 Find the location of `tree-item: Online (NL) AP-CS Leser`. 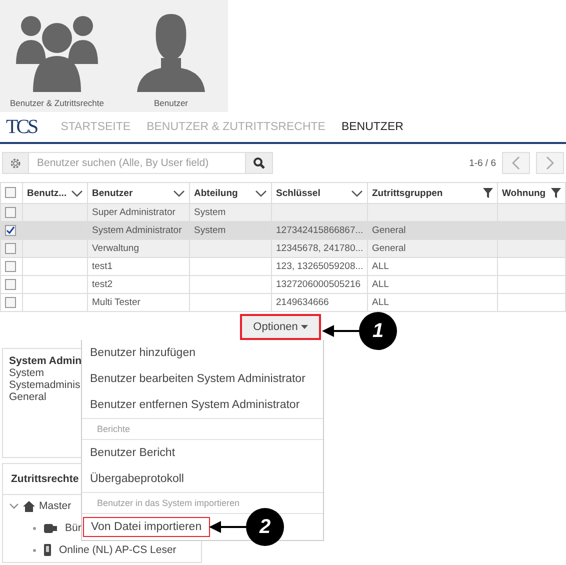

tree-item: Online (NL) AP-CS Leser is located at coordinates (117, 550).